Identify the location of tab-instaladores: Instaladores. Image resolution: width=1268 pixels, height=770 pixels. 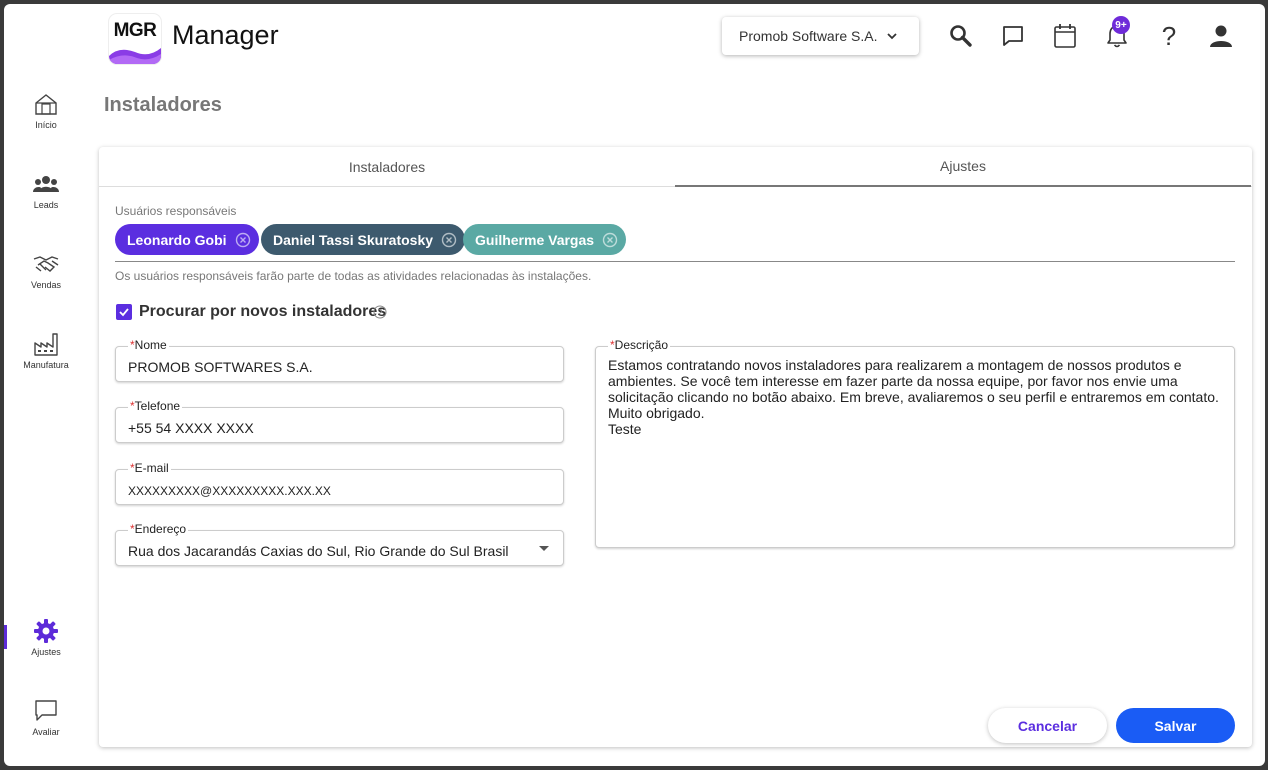
(387, 167).